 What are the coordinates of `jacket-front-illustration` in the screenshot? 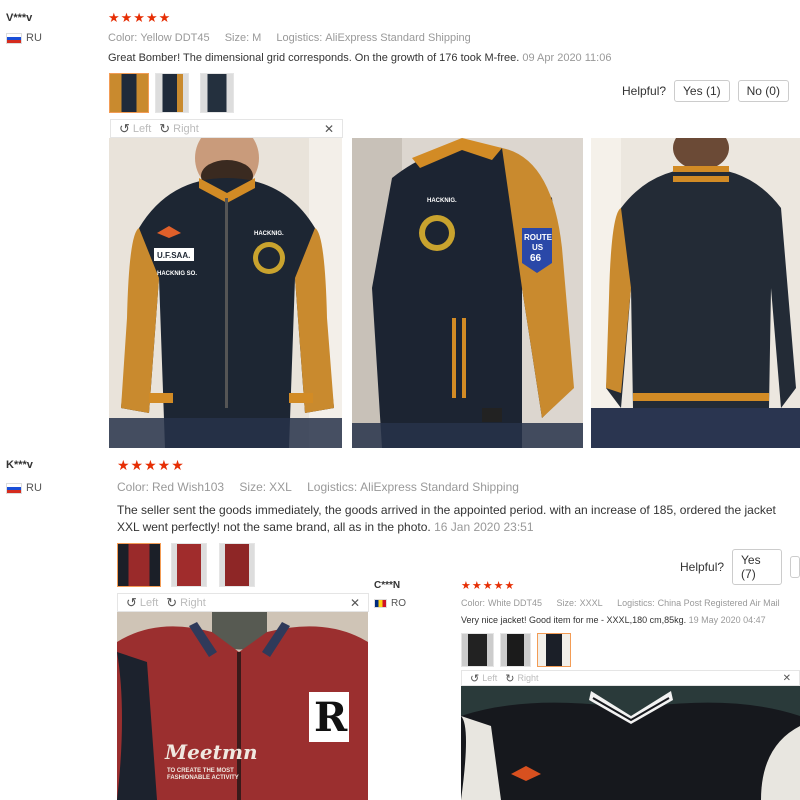 It's located at (225, 293).